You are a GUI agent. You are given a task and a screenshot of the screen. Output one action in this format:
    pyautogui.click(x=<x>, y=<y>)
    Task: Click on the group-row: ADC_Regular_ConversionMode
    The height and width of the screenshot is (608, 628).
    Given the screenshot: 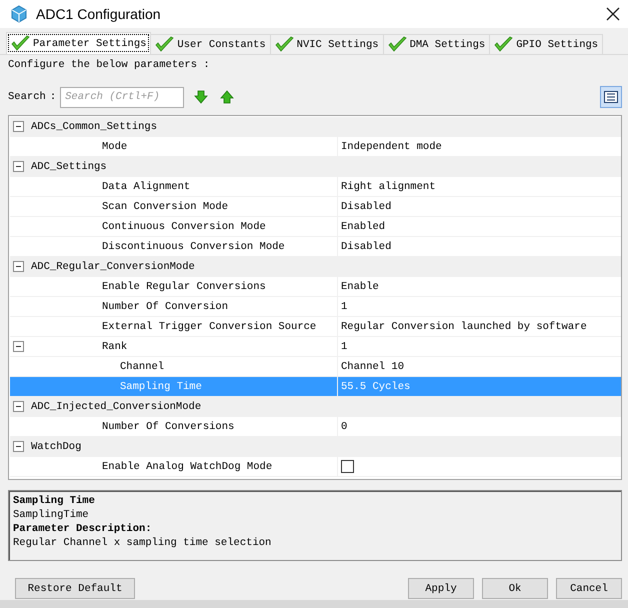 What is the action you would take?
    pyautogui.click(x=315, y=267)
    